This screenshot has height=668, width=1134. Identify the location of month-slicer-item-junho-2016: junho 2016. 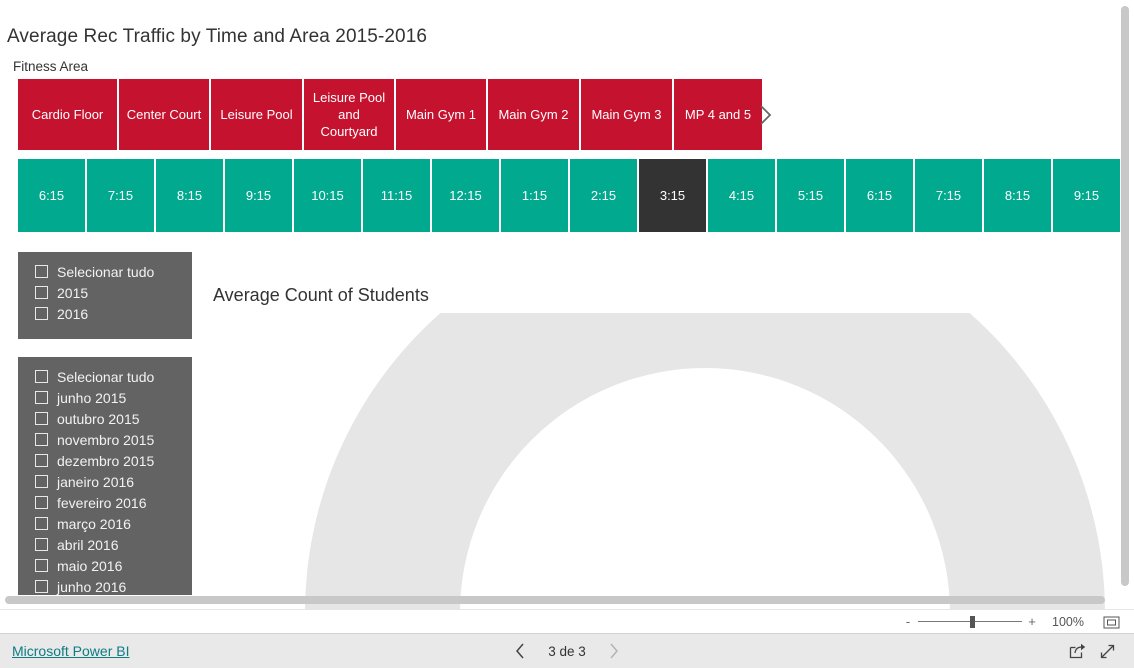
(105, 585).